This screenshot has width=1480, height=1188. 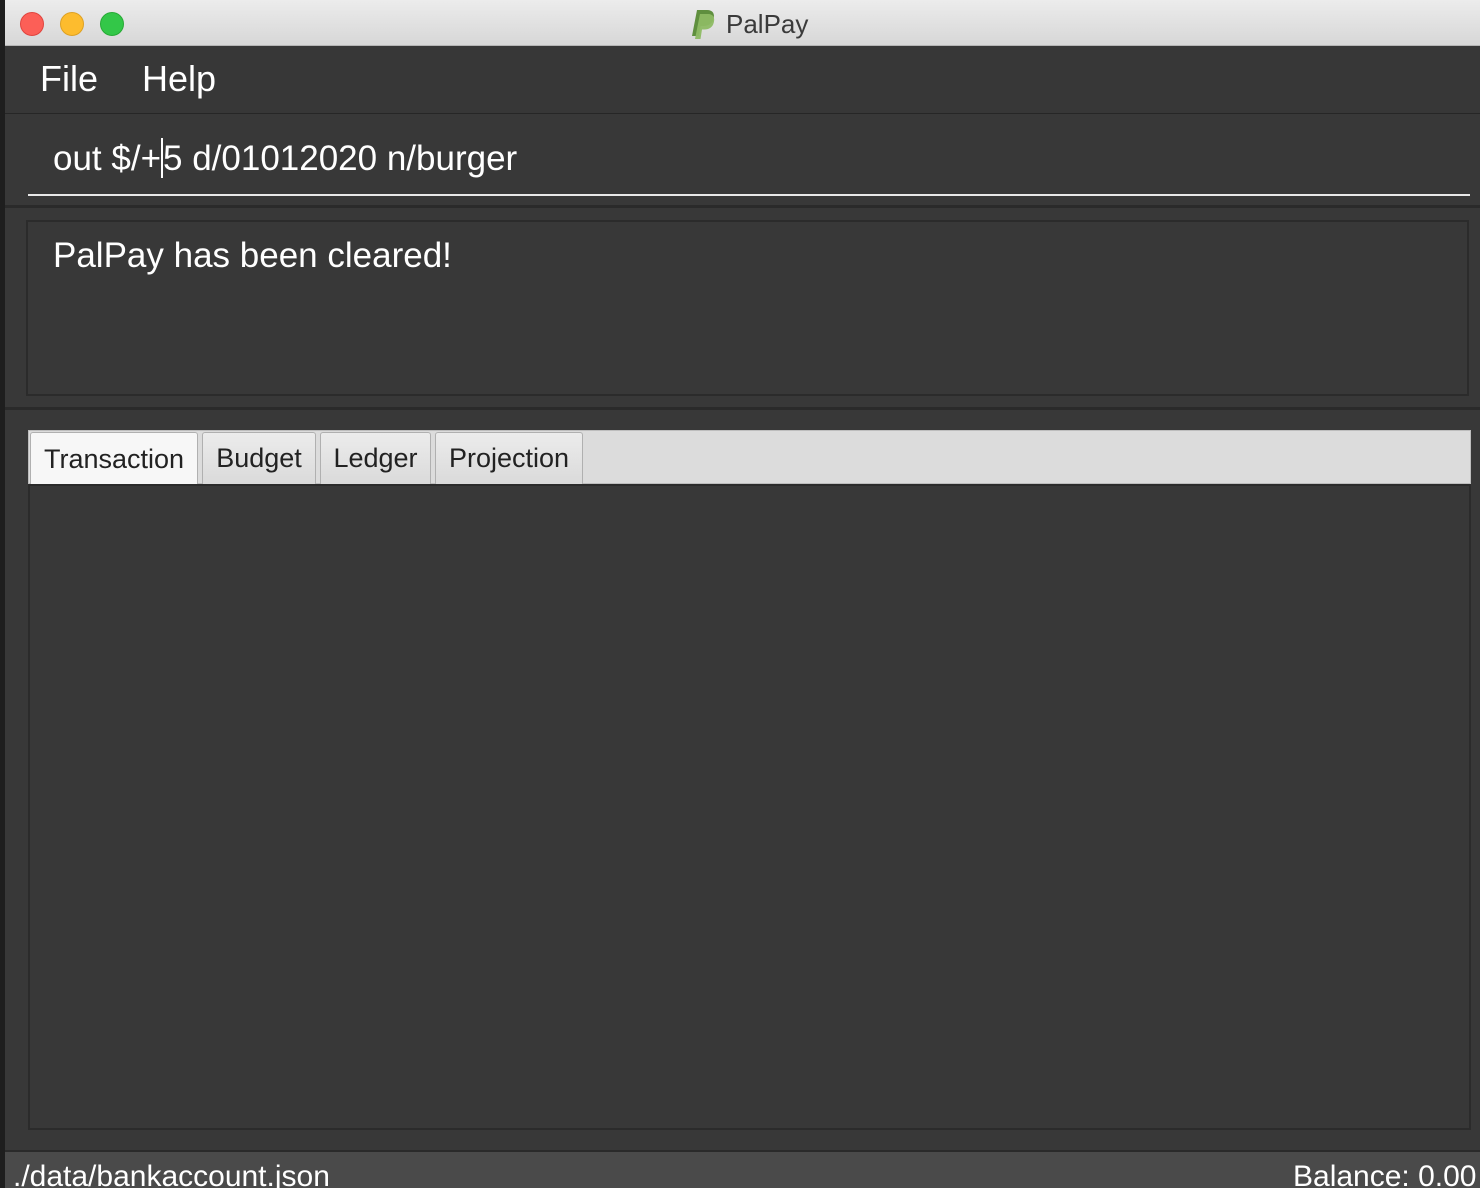 I want to click on tab-transaction: Transaction, so click(x=114, y=458).